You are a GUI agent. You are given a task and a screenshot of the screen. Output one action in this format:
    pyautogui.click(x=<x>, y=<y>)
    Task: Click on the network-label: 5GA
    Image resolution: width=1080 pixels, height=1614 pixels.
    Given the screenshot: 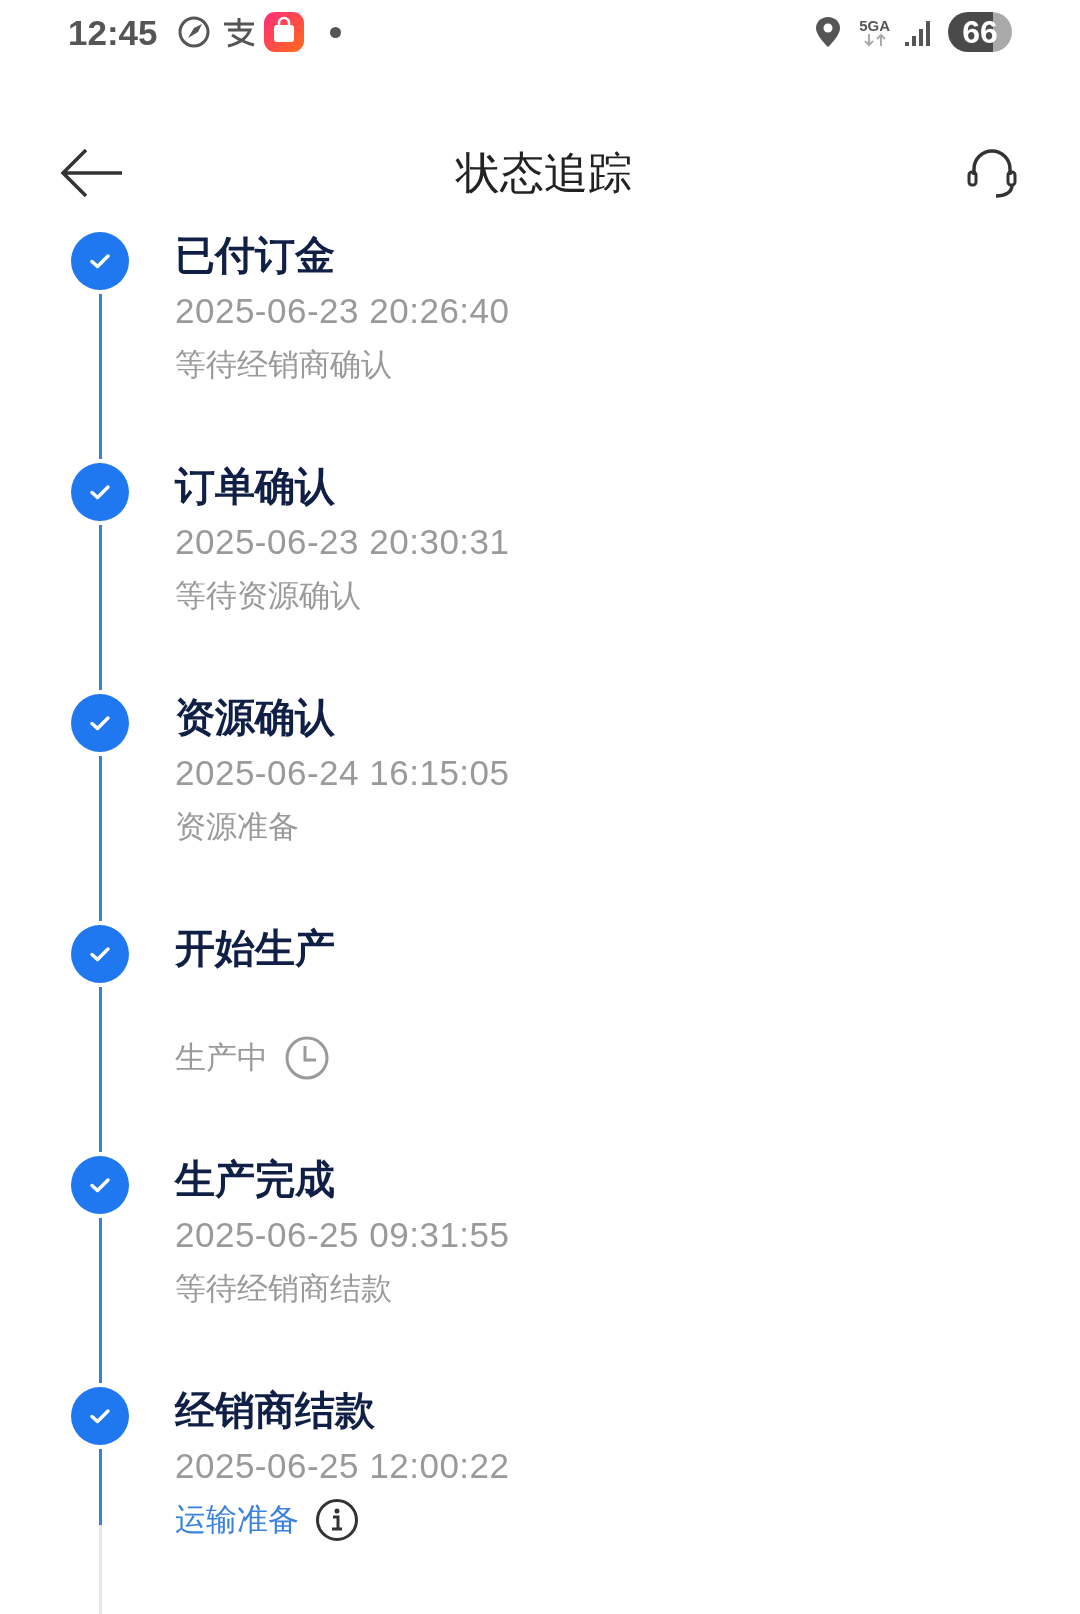 What is the action you would take?
    pyautogui.click(x=874, y=25)
    